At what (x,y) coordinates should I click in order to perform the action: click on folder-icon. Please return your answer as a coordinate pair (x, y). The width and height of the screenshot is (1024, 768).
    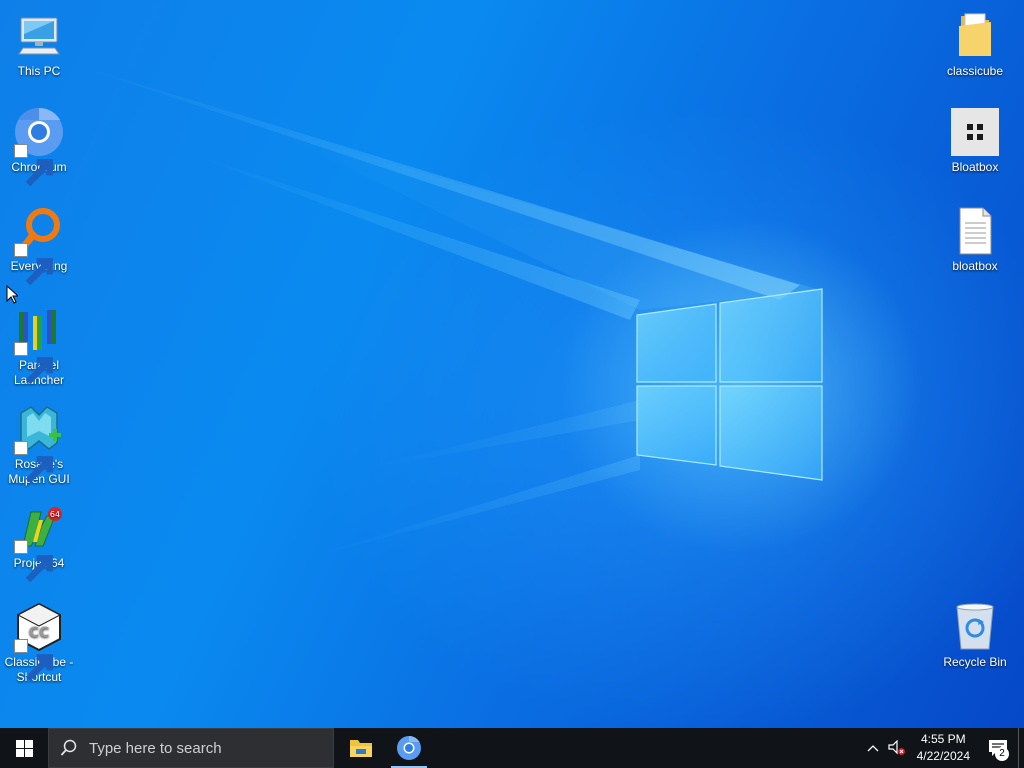
    Looking at the image, I should click on (975, 36).